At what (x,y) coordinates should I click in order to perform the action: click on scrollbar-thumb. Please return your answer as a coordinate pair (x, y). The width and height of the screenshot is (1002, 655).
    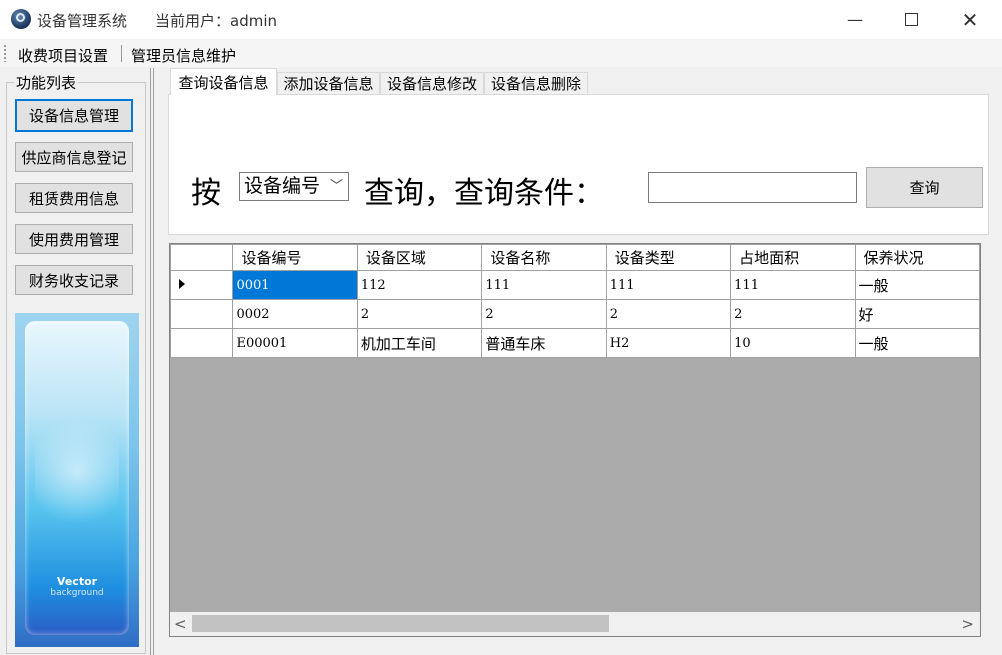
    Looking at the image, I should click on (400, 623).